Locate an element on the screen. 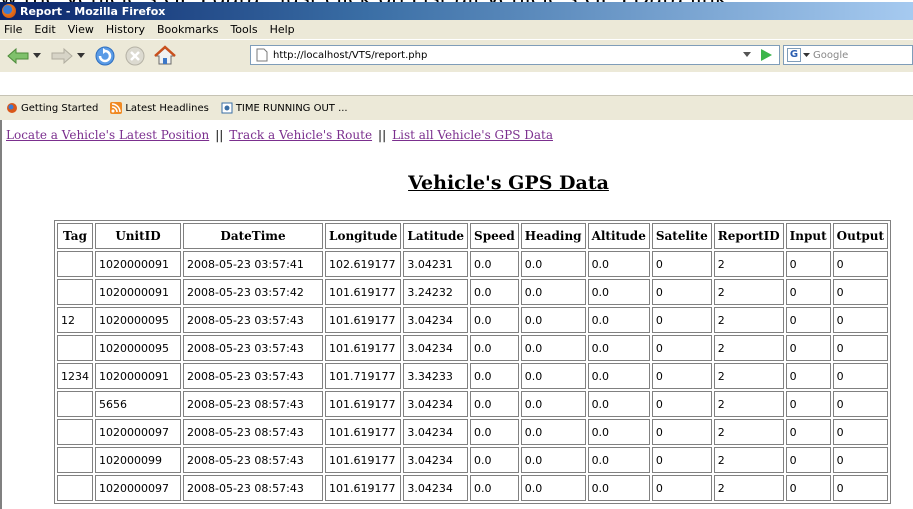  url-history-dropdown is located at coordinates (747, 55).